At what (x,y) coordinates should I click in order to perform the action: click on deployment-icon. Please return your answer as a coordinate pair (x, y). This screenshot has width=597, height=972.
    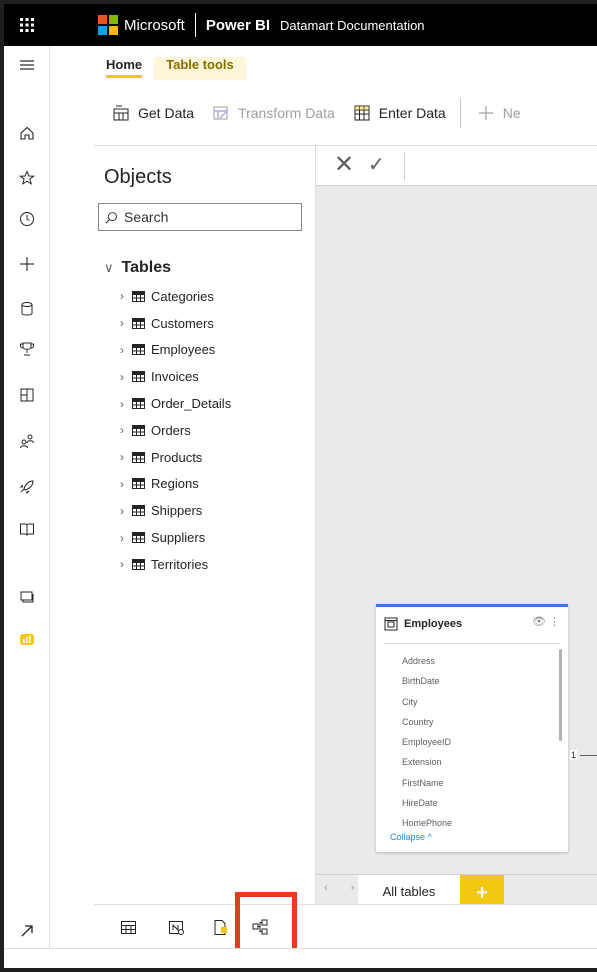
    Looking at the image, I should click on (27, 487).